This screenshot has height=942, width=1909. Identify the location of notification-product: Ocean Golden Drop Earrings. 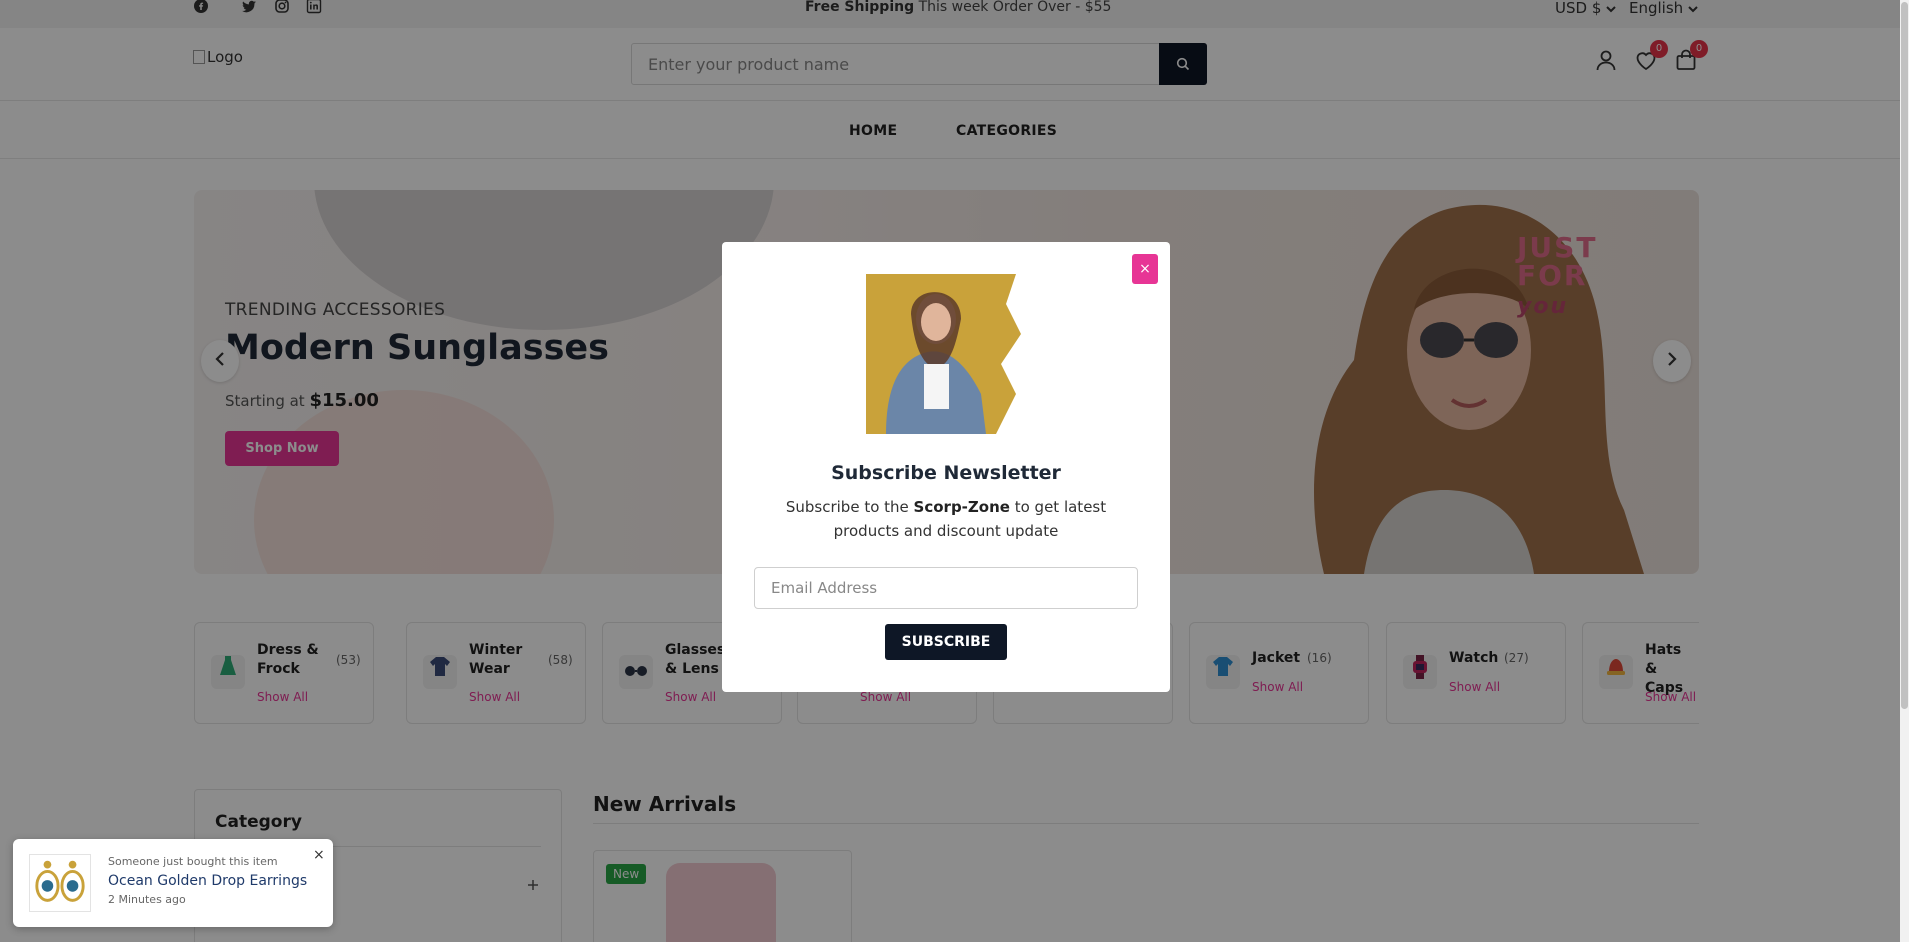
(207, 881).